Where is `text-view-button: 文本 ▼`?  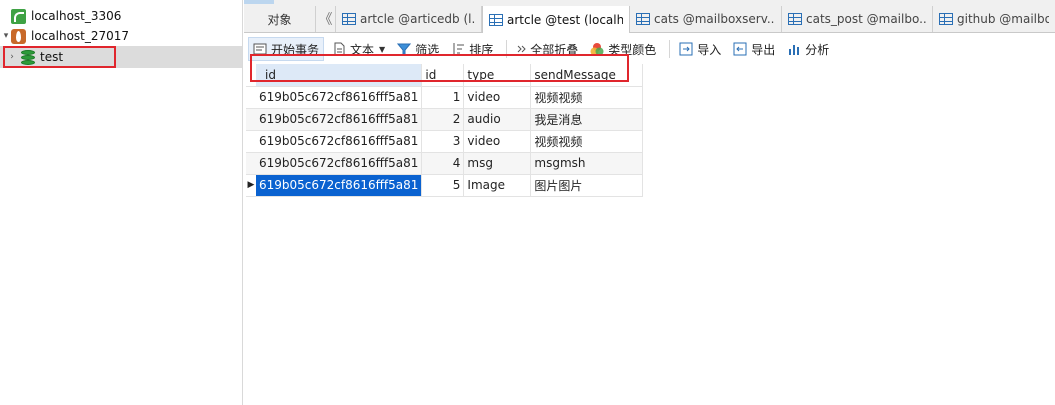
text-view-button: 文本 ▼ is located at coordinates (358, 49).